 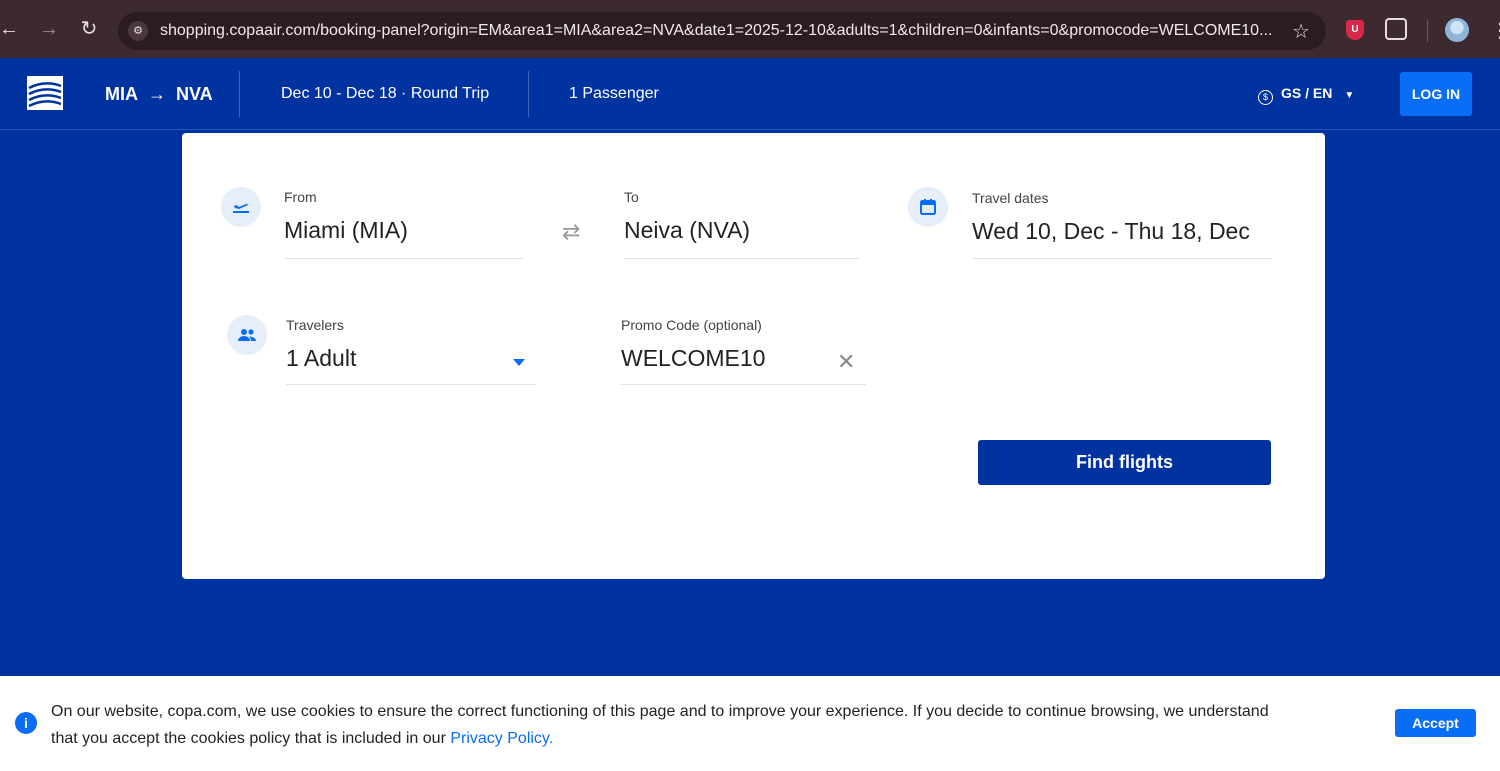 What do you see at coordinates (121, 94) in the screenshot?
I see `origin-code: MIA` at bounding box center [121, 94].